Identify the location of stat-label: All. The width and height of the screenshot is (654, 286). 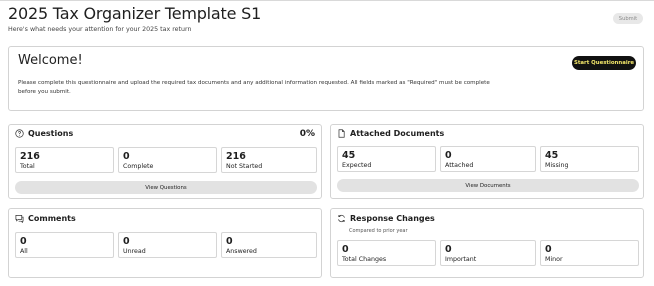
(24, 251).